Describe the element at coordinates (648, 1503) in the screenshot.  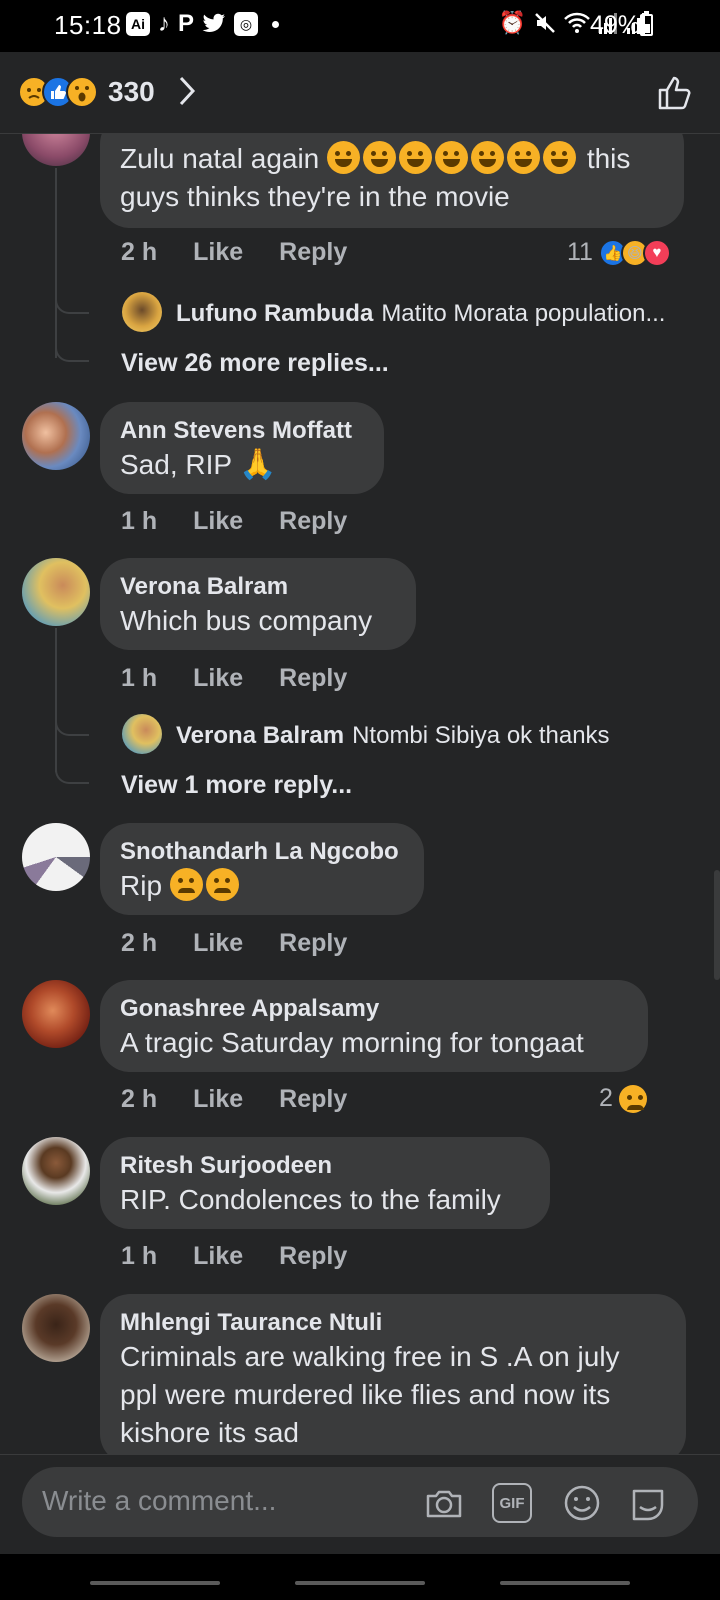
I see `sticker-icon` at that location.